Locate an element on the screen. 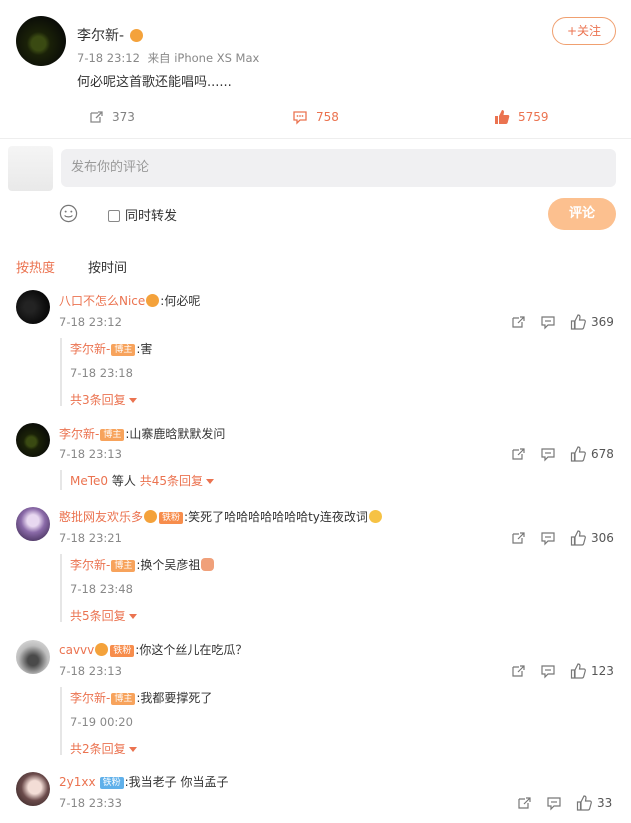 The height and width of the screenshot is (823, 631). author-name: 李尔新- is located at coordinates (100, 36).